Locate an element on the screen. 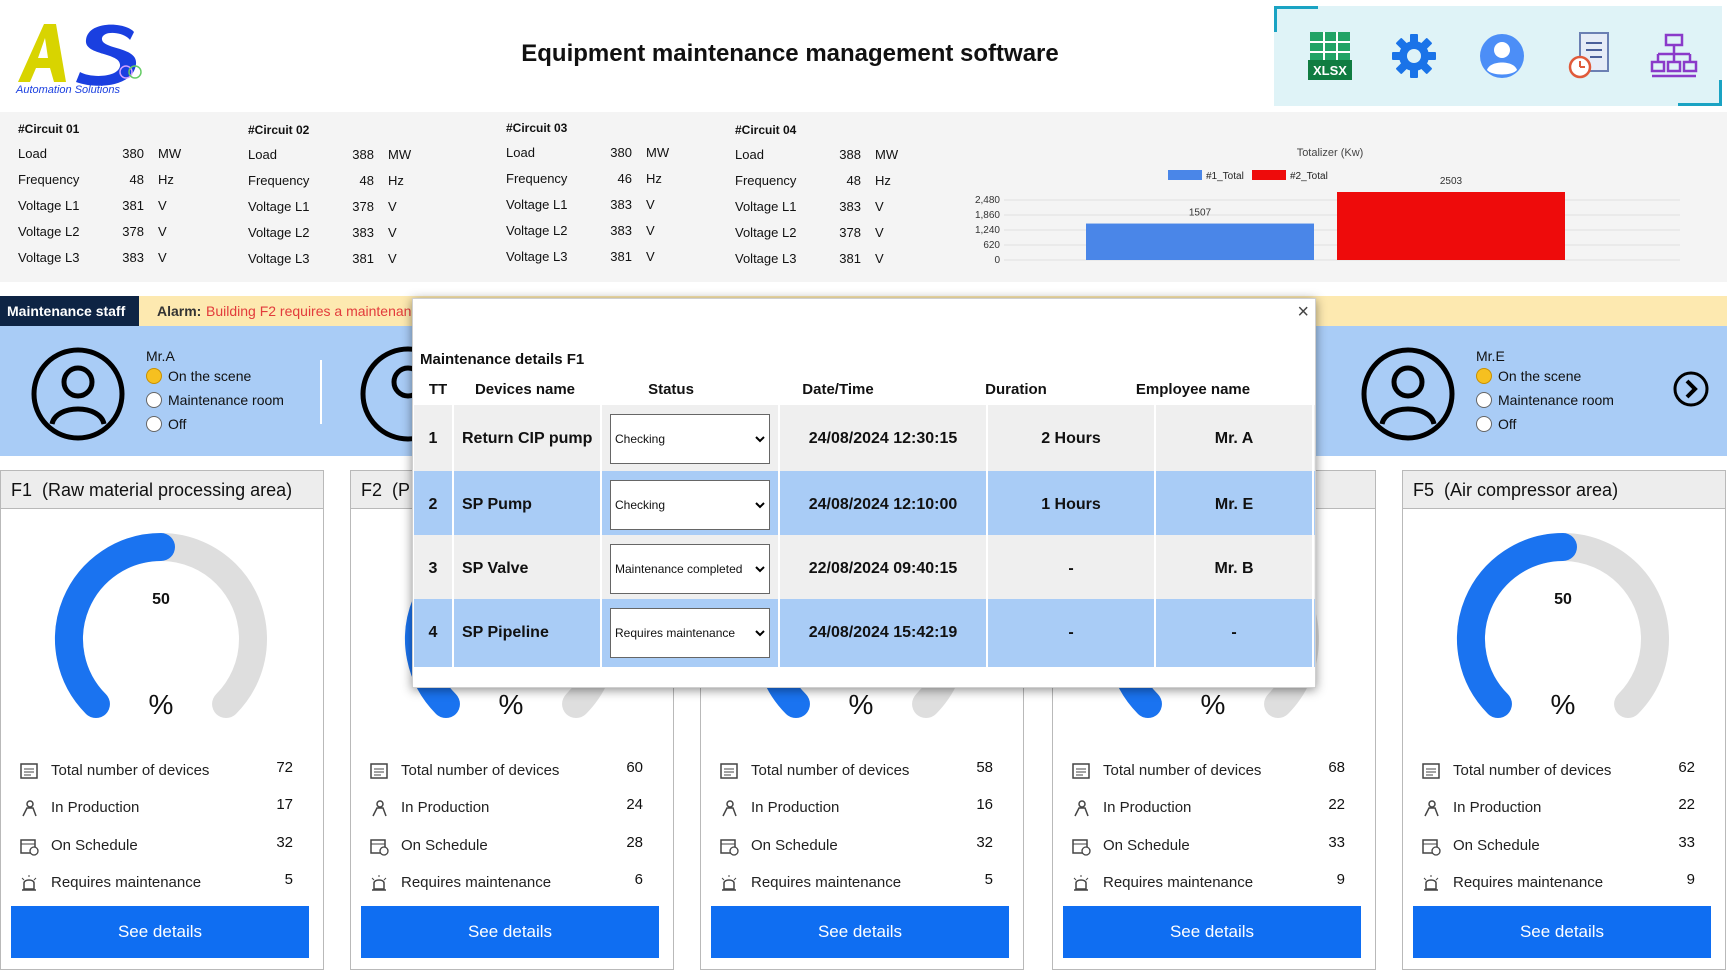 Image resolution: width=1727 pixels, height=977 pixels. employee-cell-text: Mr. A is located at coordinates (1234, 438).